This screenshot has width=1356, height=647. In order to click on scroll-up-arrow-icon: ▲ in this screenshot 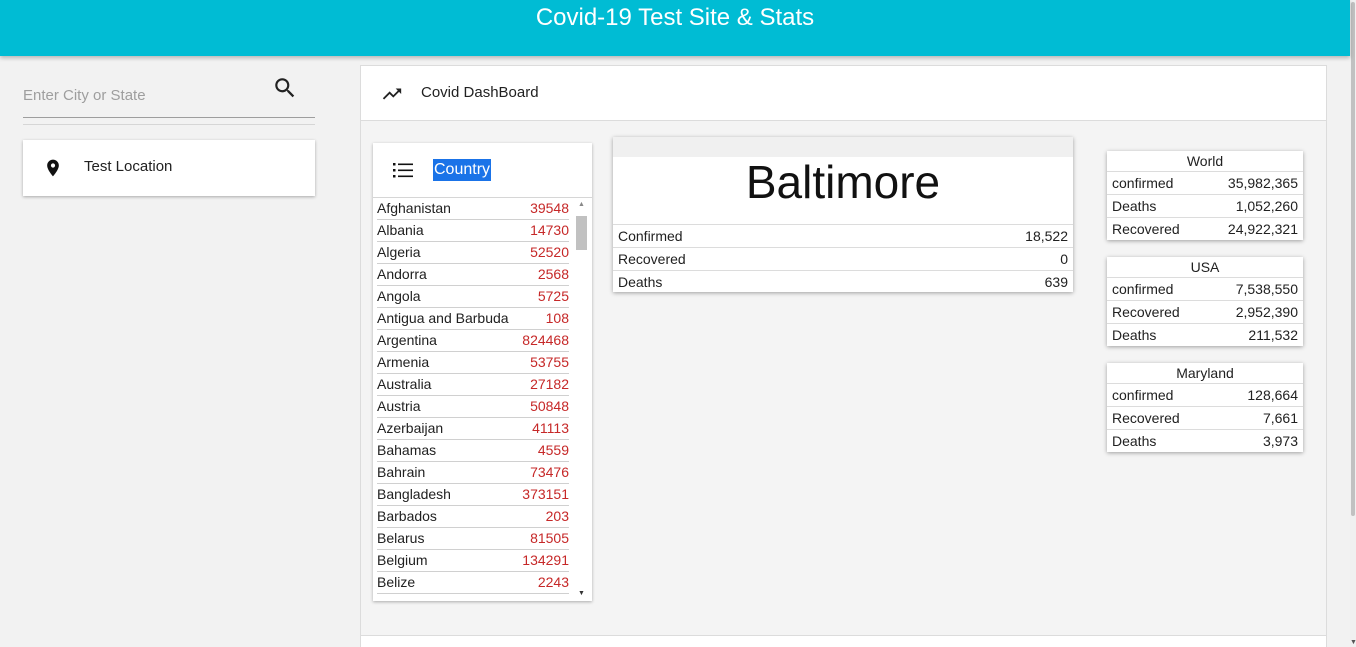, I will do `click(581, 204)`.